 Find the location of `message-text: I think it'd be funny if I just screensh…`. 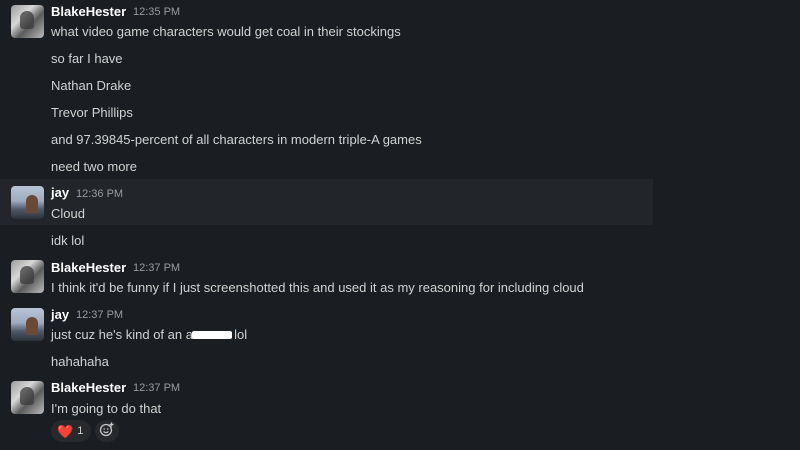

message-text: I think it'd be funny if I just screensh… is located at coordinates (317, 287).